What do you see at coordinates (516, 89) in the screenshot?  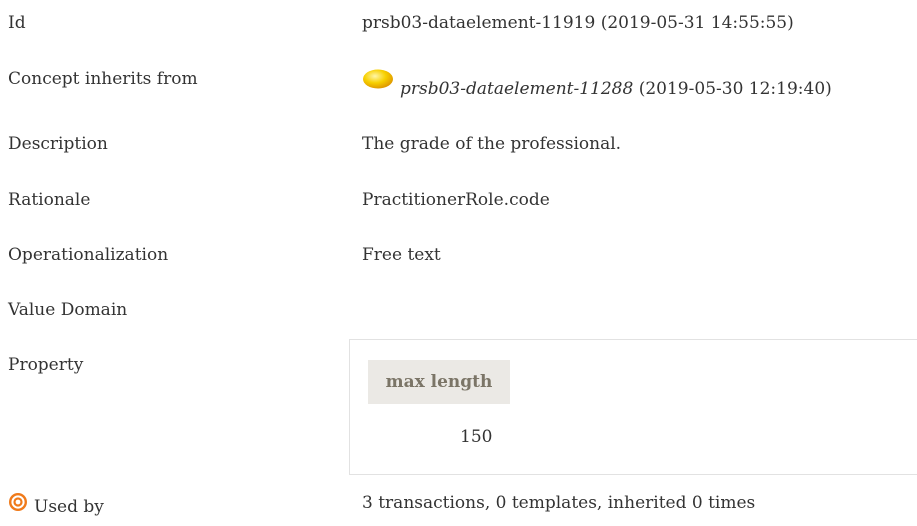 I see `inherits-concept-link: prsb03-dataelement-11288` at bounding box center [516, 89].